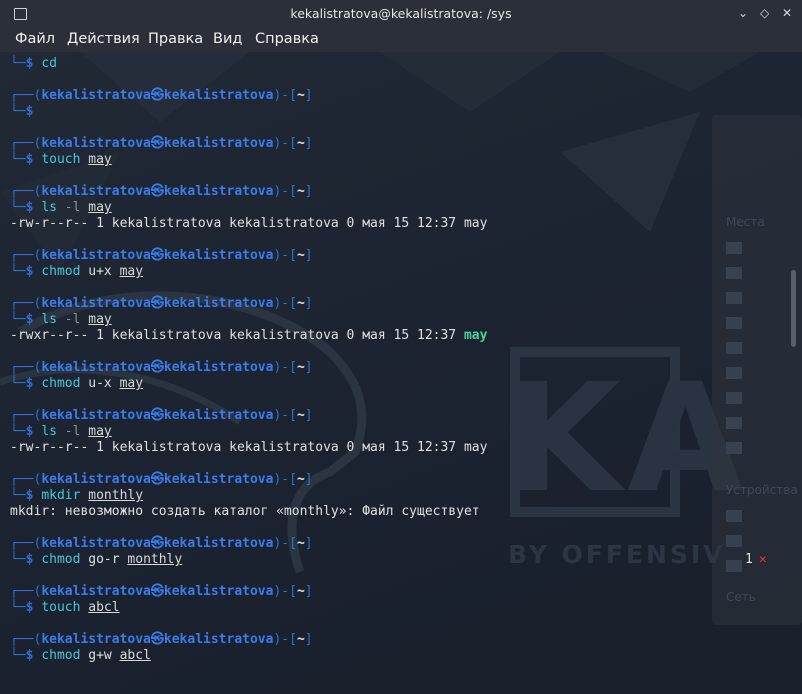 This screenshot has height=694, width=802. I want to click on menu-actions: Действия, so click(103, 39).